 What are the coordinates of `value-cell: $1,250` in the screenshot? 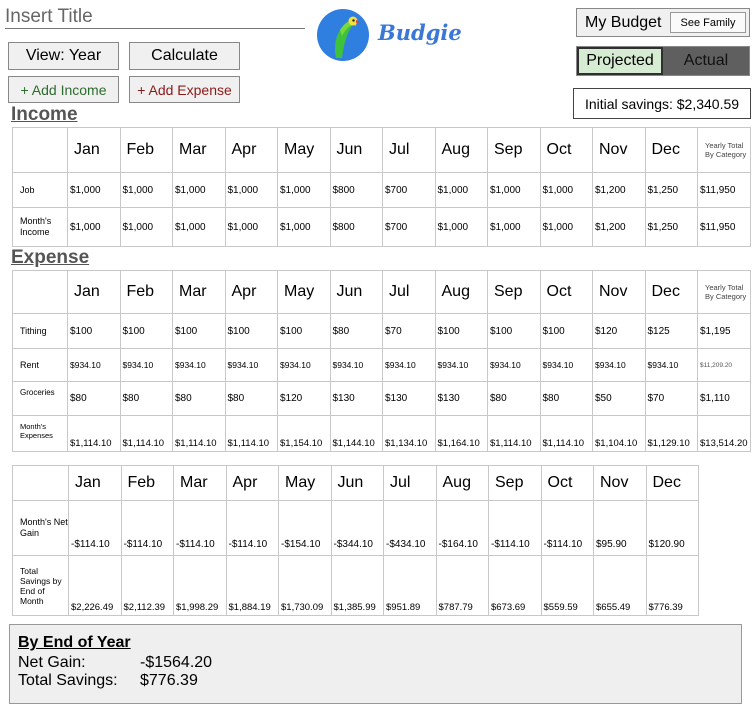 It's located at (671, 190).